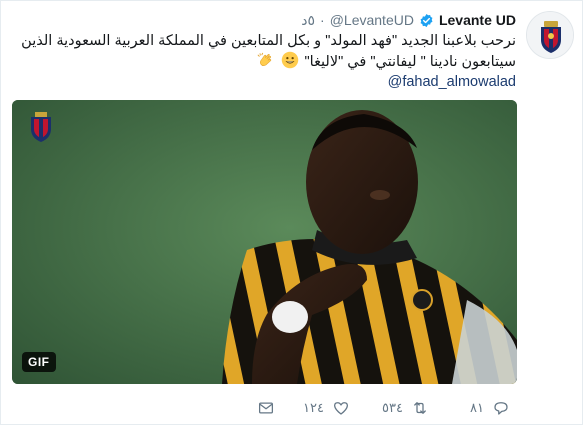 Image resolution: width=583 pixels, height=425 pixels. Describe the element at coordinates (340, 408) in the screenshot. I see `heart-icon` at that location.